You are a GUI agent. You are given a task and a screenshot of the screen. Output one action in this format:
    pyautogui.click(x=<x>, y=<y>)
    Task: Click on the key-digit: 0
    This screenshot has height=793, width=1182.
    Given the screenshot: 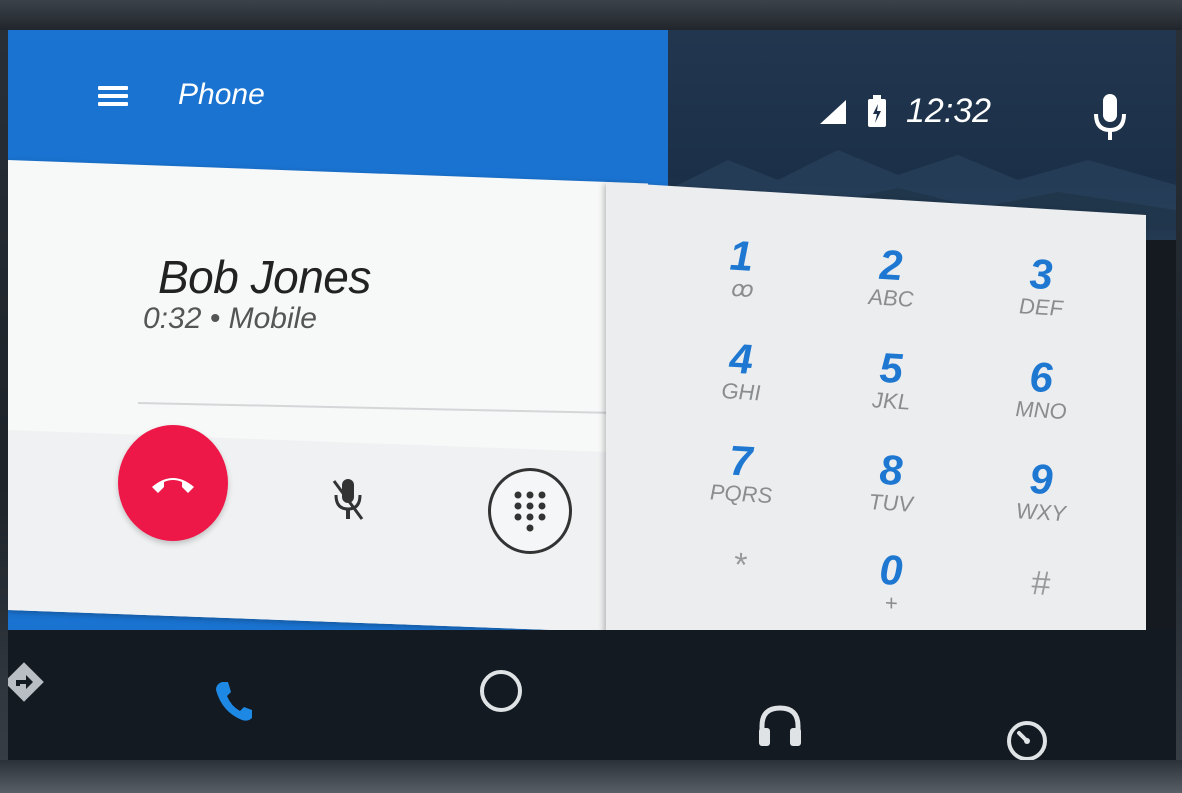 What is the action you would take?
    pyautogui.click(x=891, y=570)
    